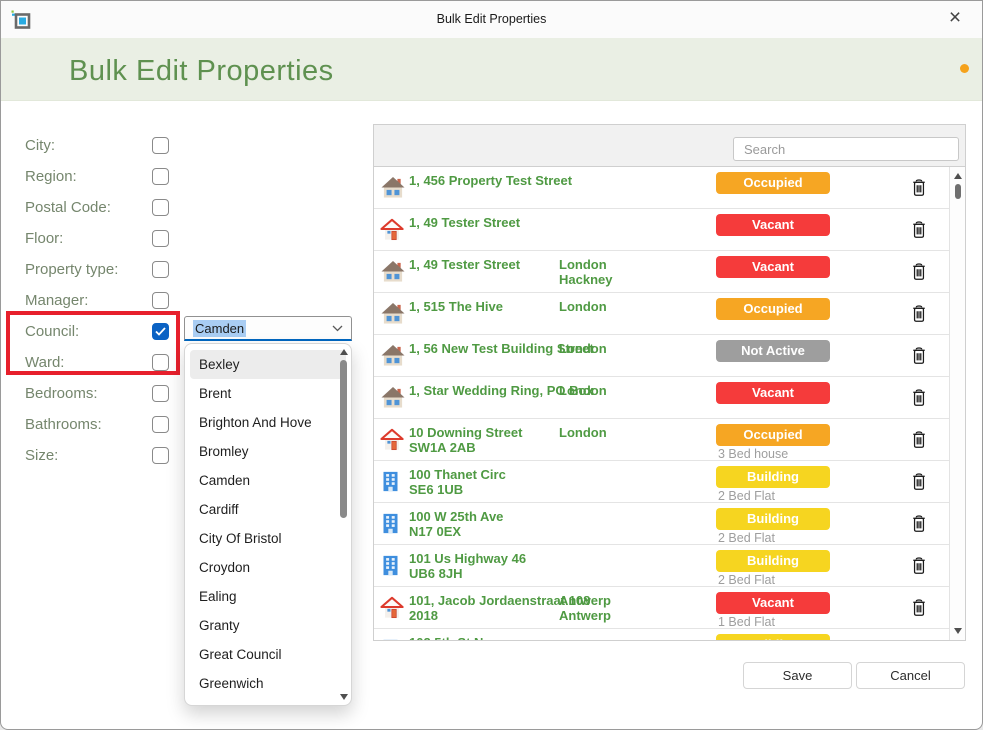 The width and height of the screenshot is (983, 730). I want to click on field-label: Manager:, so click(57, 300).